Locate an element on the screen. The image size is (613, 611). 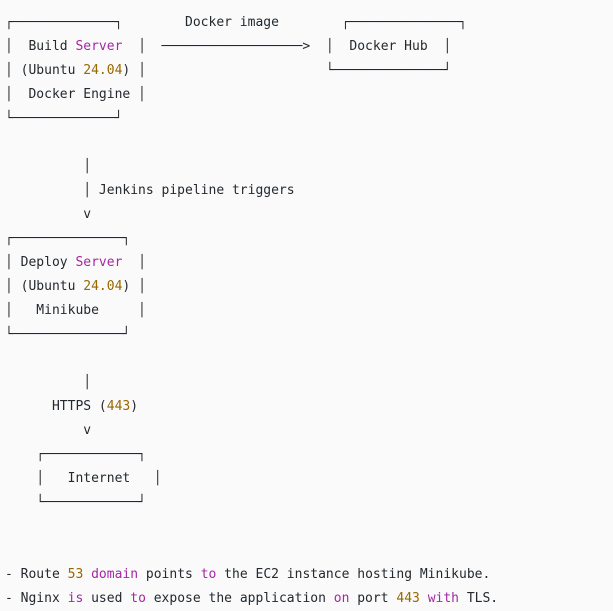
code-line: │ Minikube │ is located at coordinates (251, 311).